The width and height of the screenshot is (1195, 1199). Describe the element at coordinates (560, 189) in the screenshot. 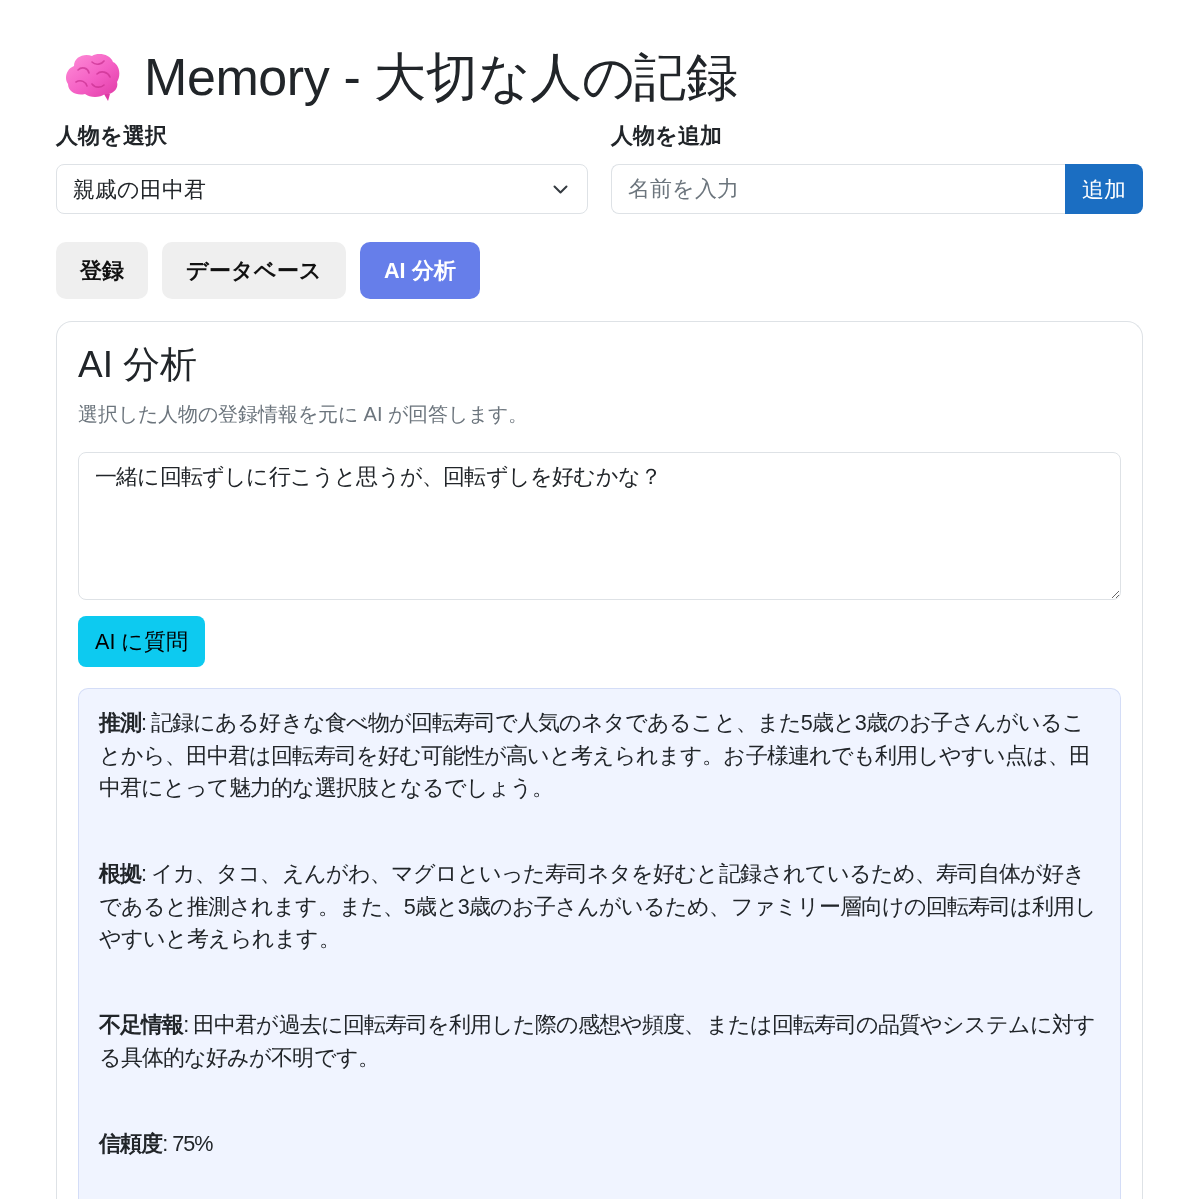

I see `chevron-down-icon` at that location.